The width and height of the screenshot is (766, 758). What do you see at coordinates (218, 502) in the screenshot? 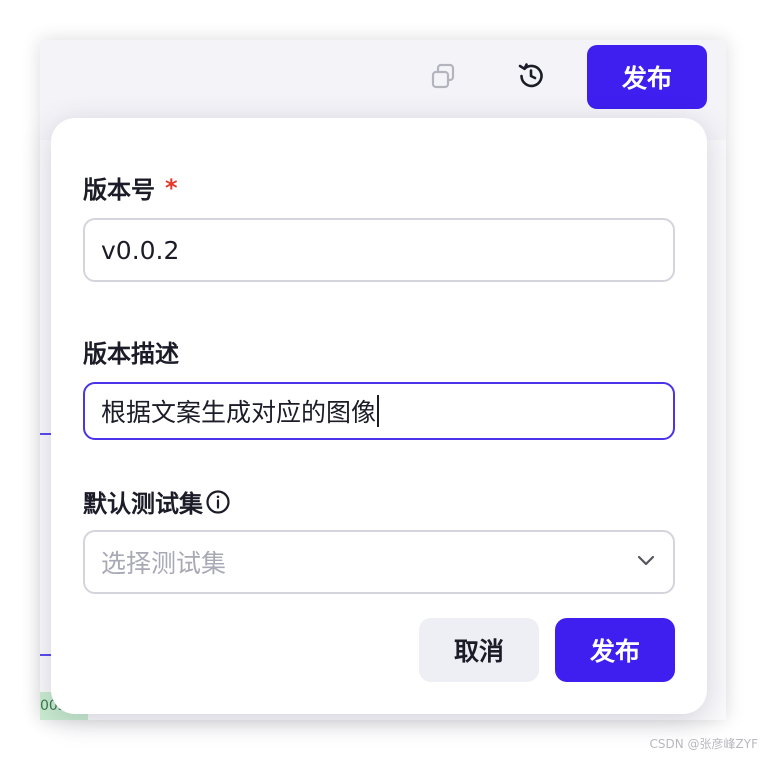
I see `info-icon` at bounding box center [218, 502].